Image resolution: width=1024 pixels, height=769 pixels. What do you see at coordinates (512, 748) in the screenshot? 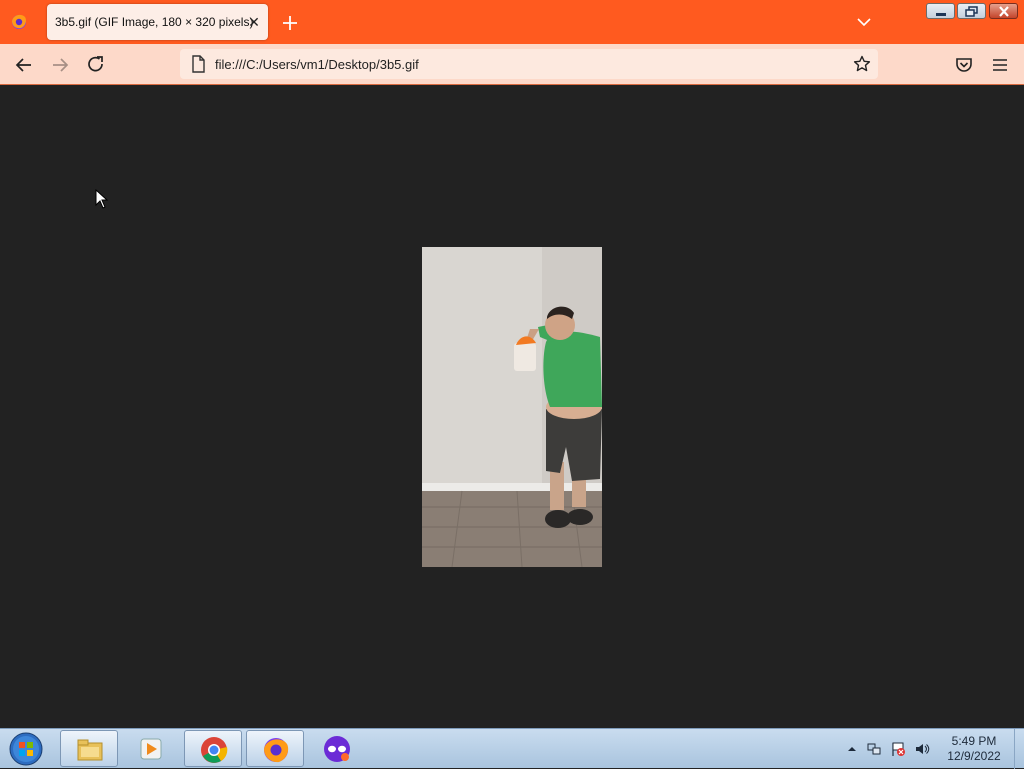
I see `taskbar: 5:49 PM 12/9/2022` at bounding box center [512, 748].